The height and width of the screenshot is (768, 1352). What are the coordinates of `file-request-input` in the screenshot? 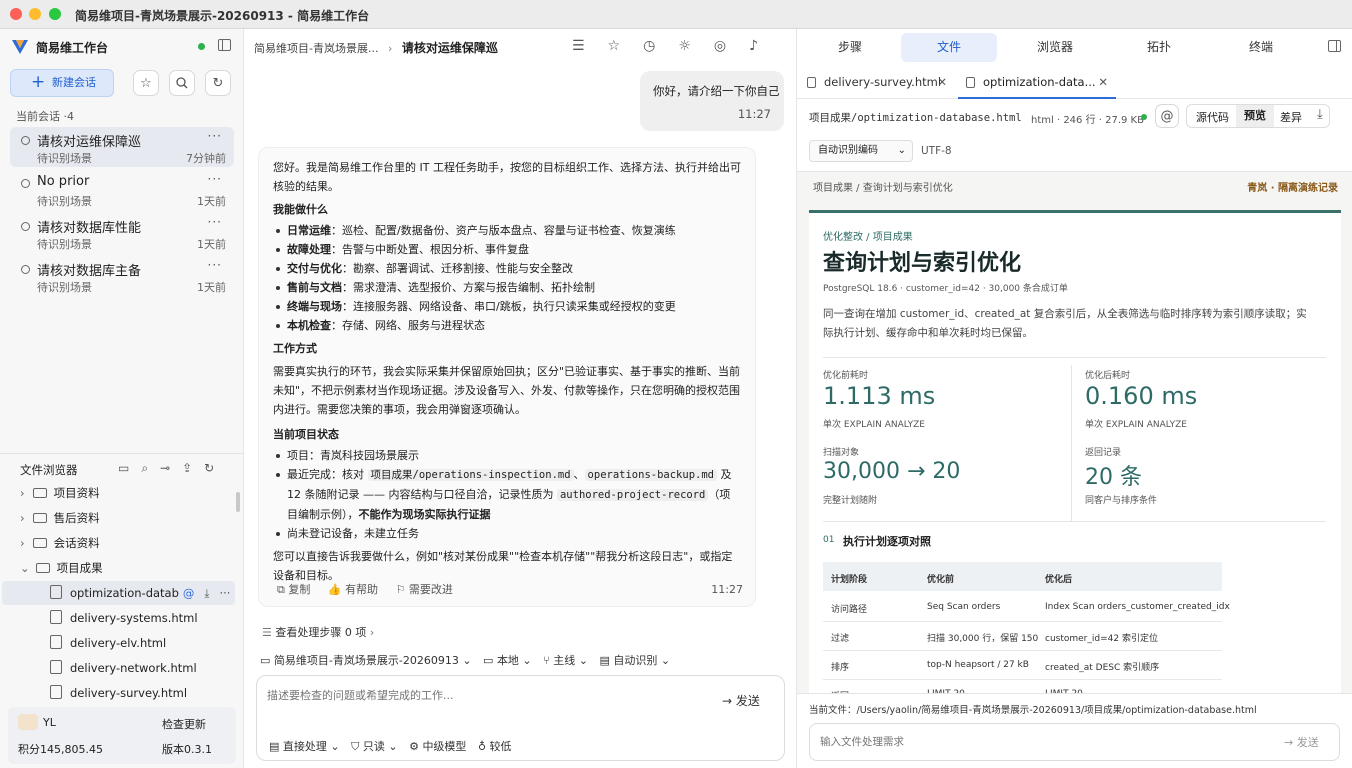 It's located at (1020, 742).